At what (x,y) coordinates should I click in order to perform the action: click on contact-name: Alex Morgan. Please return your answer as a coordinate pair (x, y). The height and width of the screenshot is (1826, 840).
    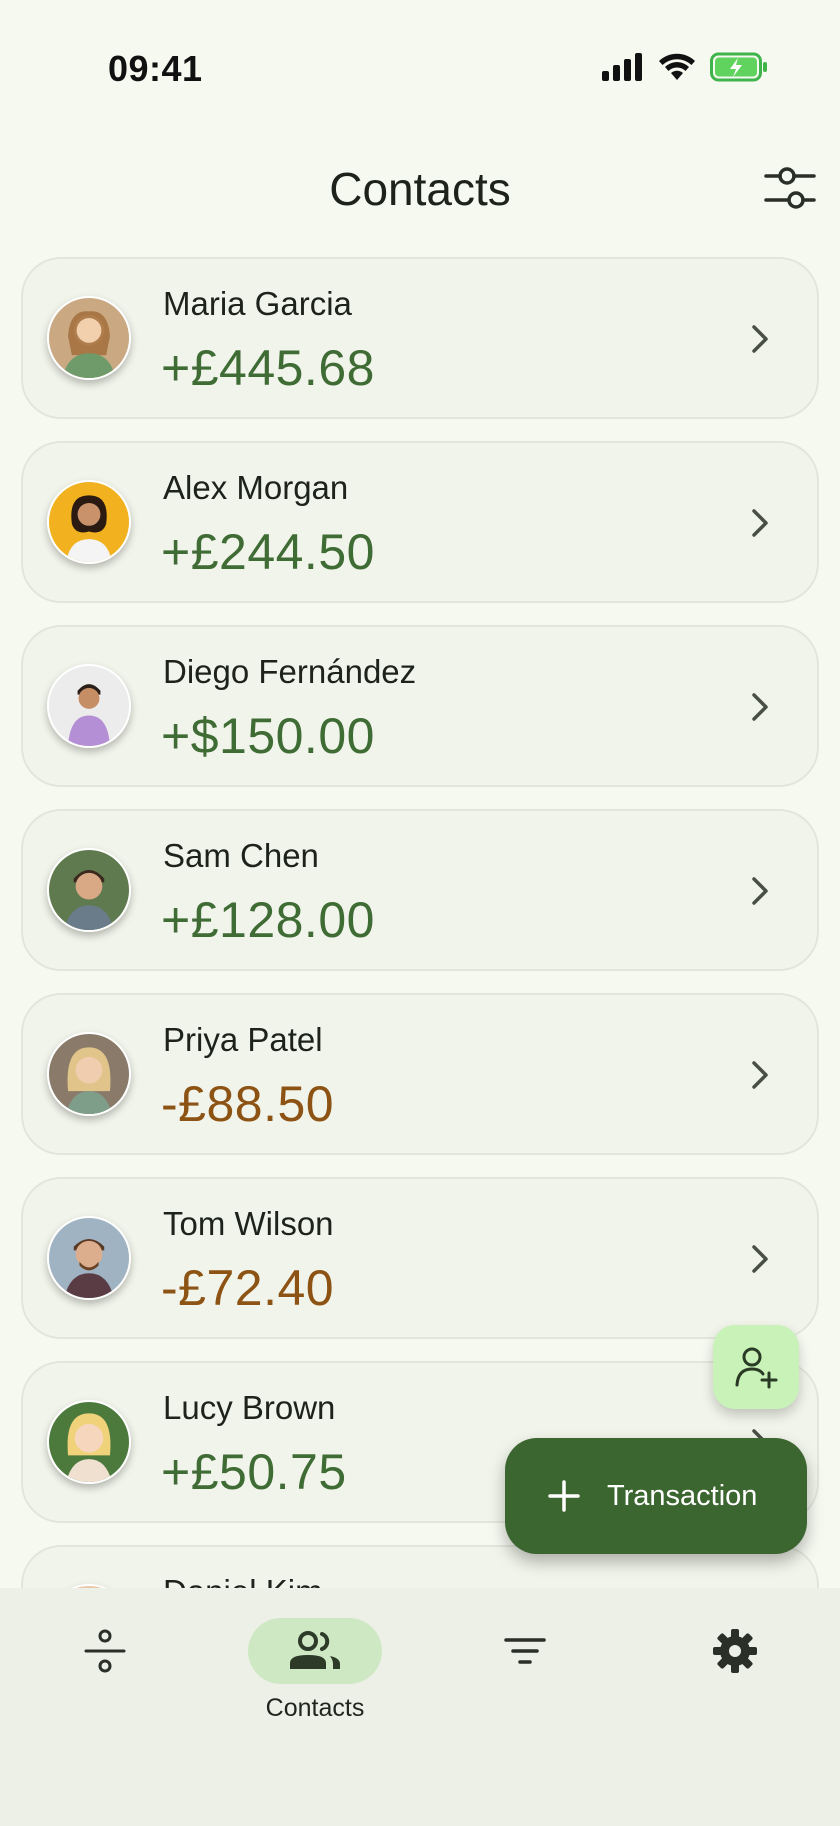
    Looking at the image, I should click on (256, 487).